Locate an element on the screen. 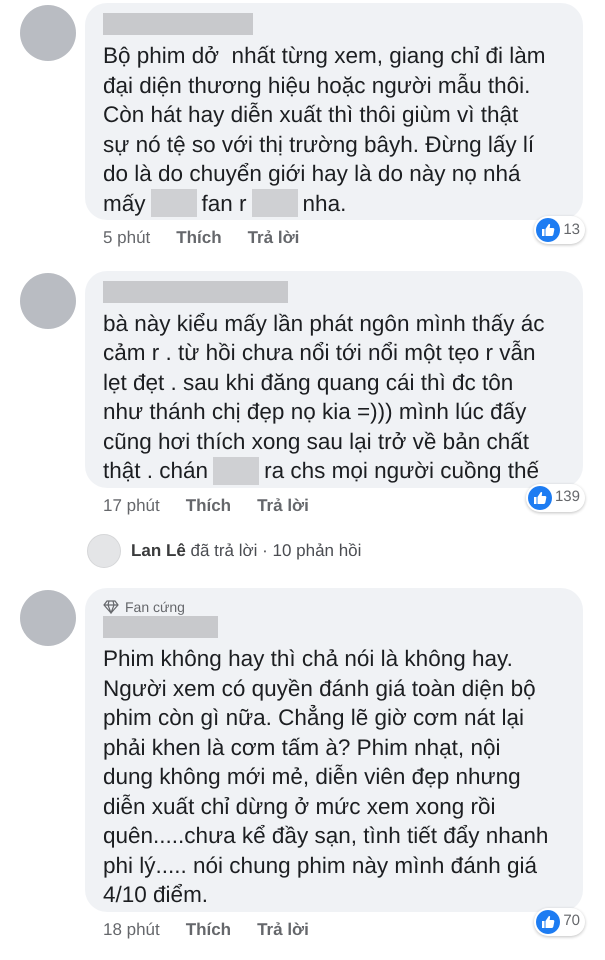  comment-text: diễn xuất chỉ dừng ở mức xem xong rồi is located at coordinates (299, 806).